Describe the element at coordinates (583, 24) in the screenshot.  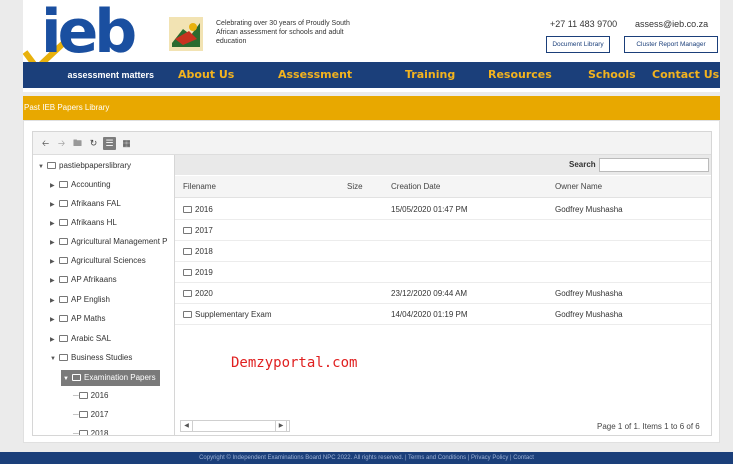
I see `phone-number: +27 11 483 9700` at that location.